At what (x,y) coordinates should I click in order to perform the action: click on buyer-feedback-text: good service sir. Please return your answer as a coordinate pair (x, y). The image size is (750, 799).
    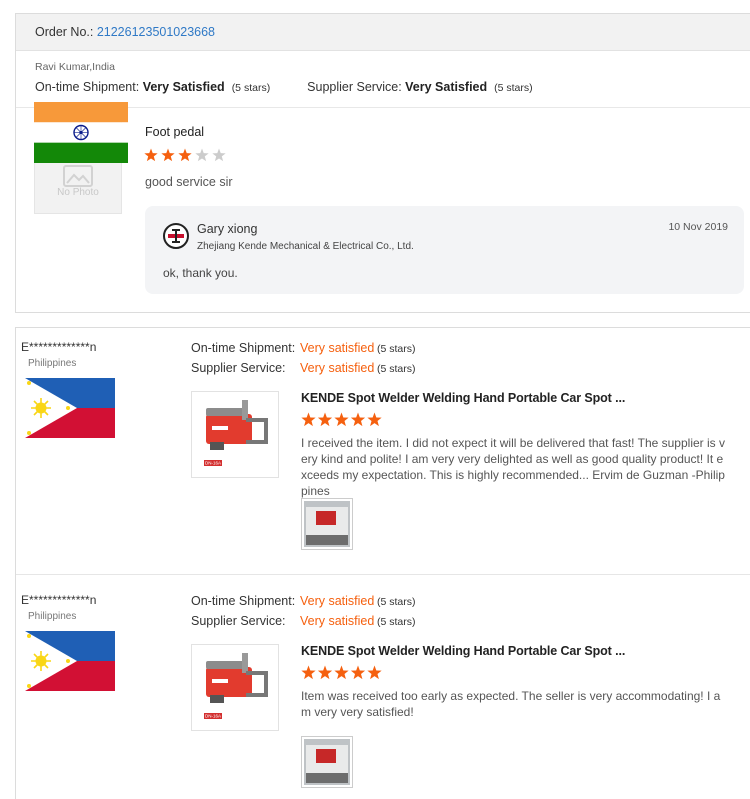
    Looking at the image, I should click on (189, 182).